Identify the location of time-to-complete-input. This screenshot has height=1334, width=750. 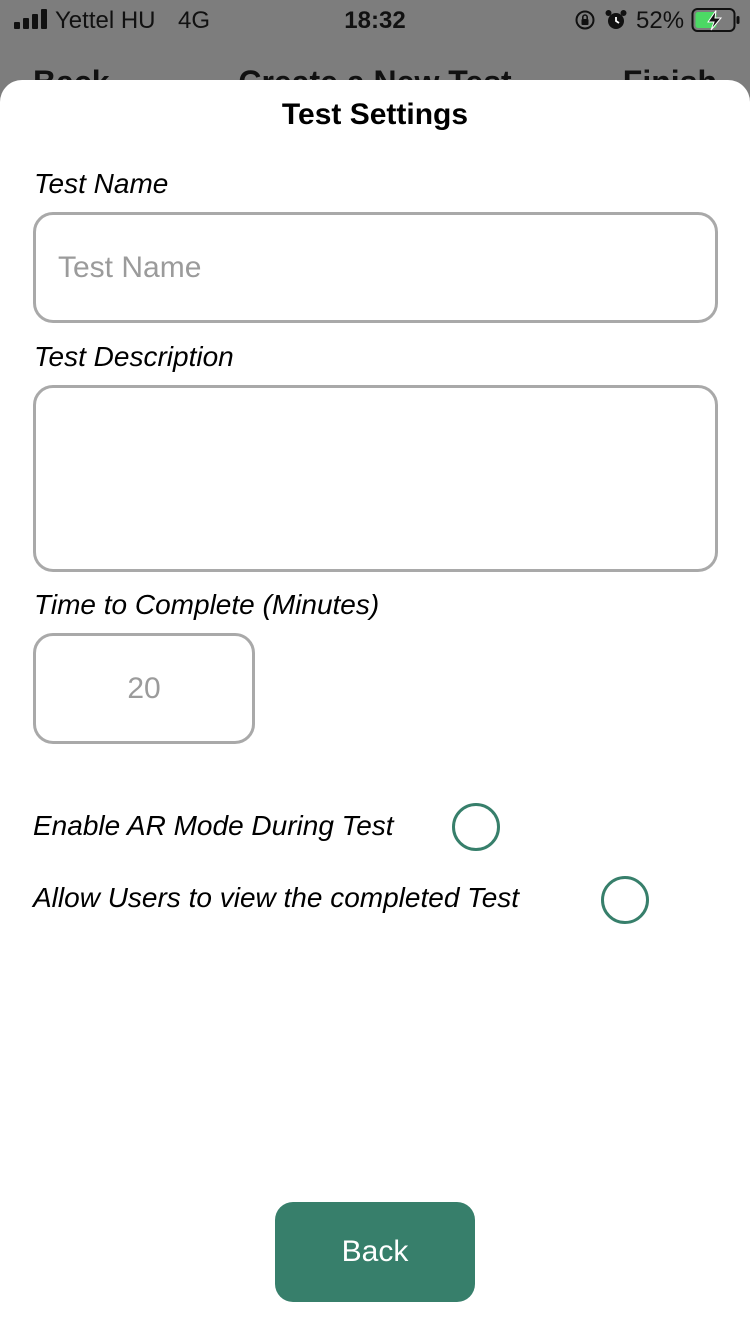
(144, 688).